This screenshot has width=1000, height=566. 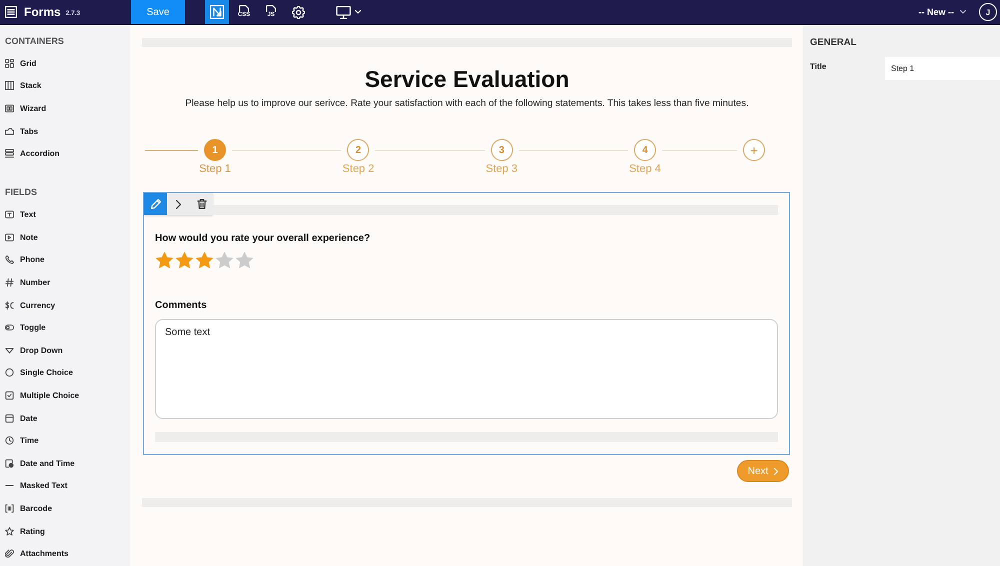 What do you see at coordinates (67, 260) in the screenshot?
I see `palette-item: Phone` at bounding box center [67, 260].